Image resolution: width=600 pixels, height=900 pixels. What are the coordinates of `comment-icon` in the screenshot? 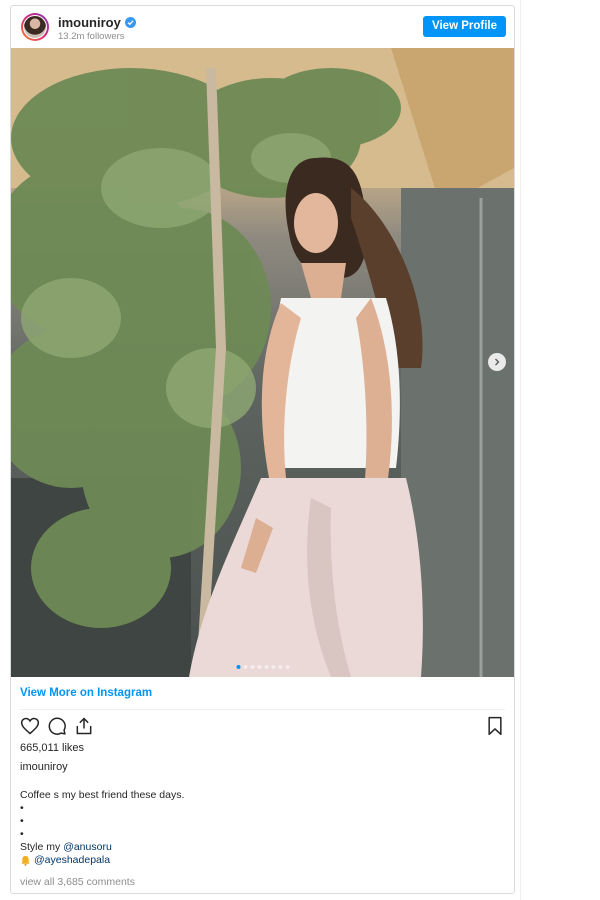 It's located at (57, 726).